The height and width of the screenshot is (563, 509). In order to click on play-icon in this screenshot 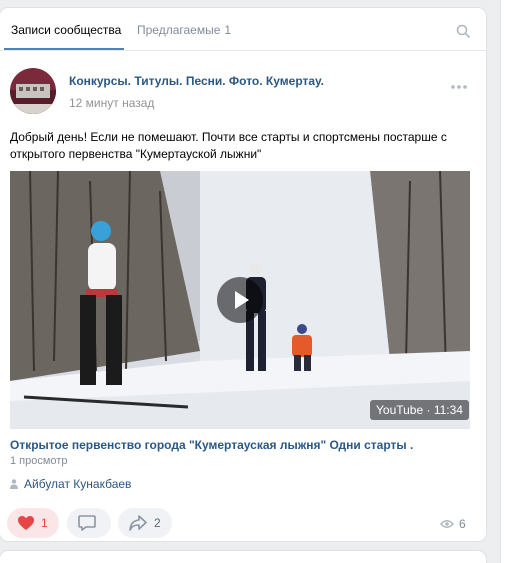, I will do `click(242, 300)`.